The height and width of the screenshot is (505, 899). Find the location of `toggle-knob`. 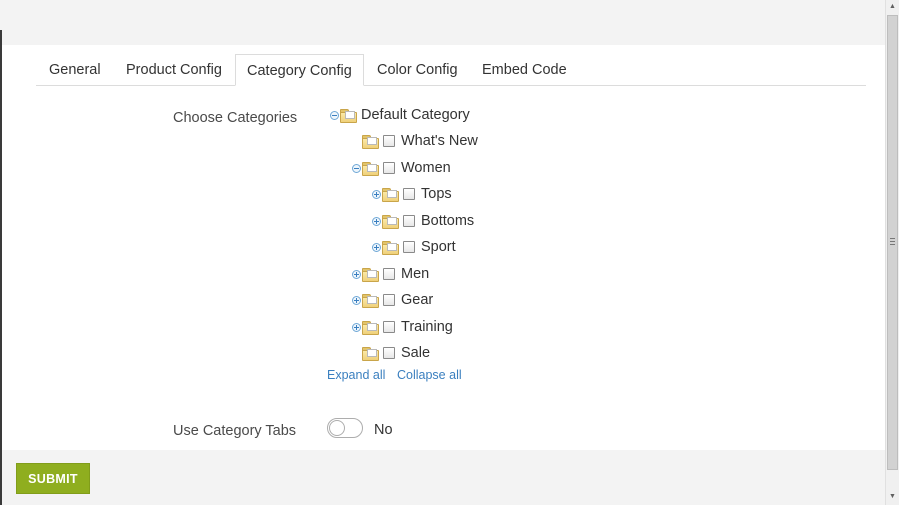

toggle-knob is located at coordinates (337, 428).